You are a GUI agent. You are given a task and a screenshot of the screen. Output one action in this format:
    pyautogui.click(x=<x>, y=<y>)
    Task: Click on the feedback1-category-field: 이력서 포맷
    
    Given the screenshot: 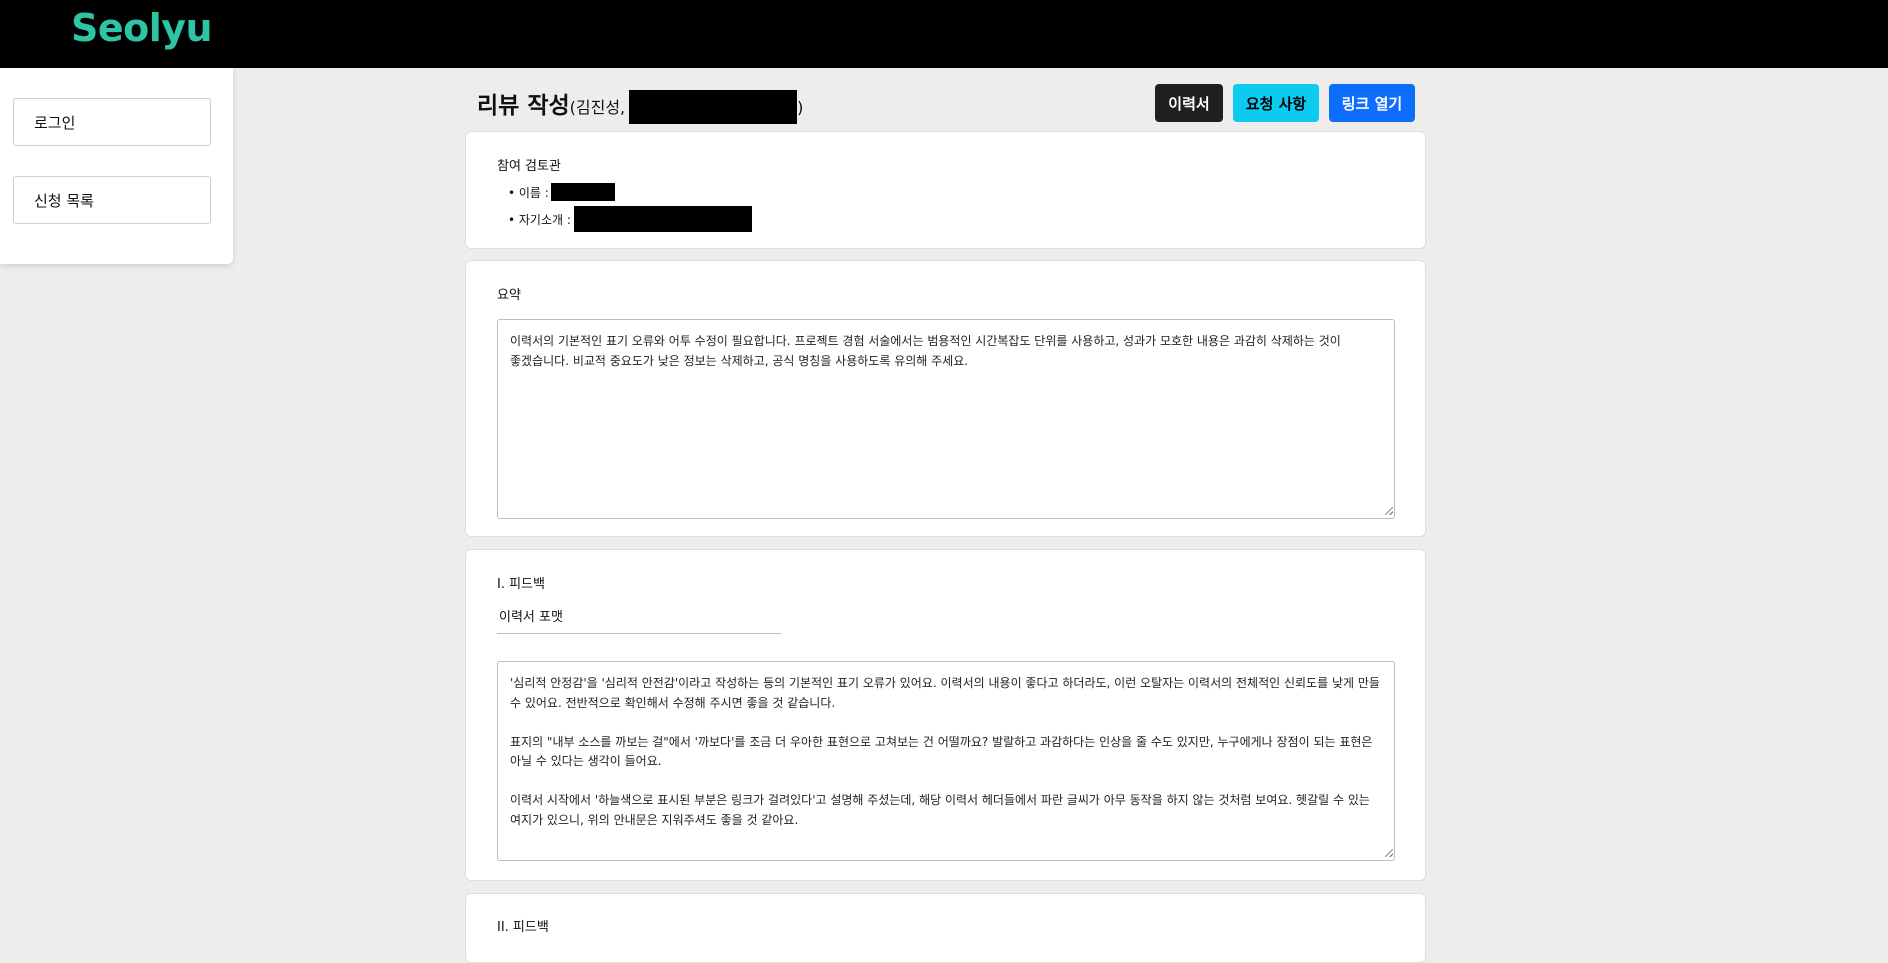 What is the action you would take?
    pyautogui.click(x=639, y=620)
    